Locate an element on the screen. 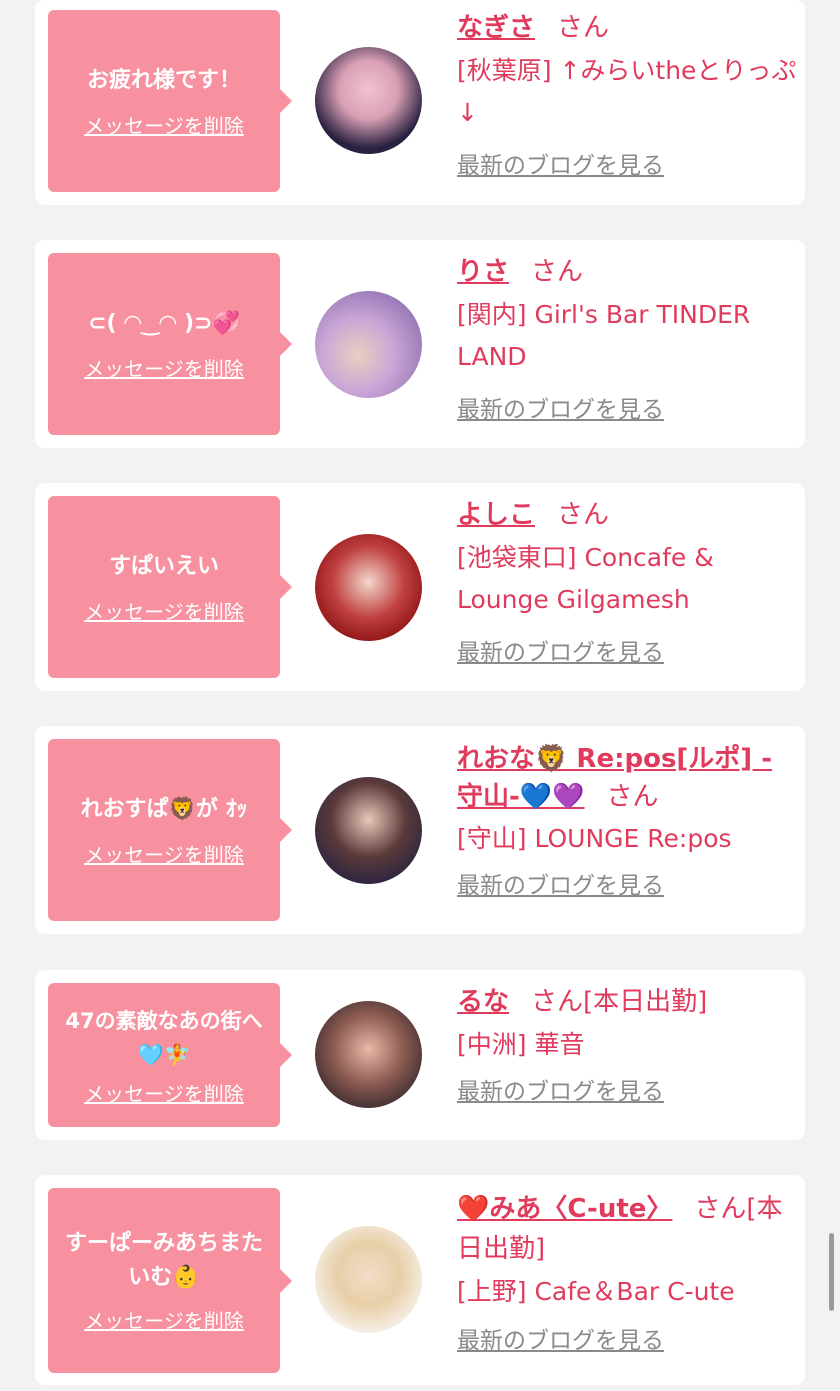 The image size is (840, 1391). message-bubble: れおすぱ🦁が ｵｯ メッセージを削除 is located at coordinates (170, 830).